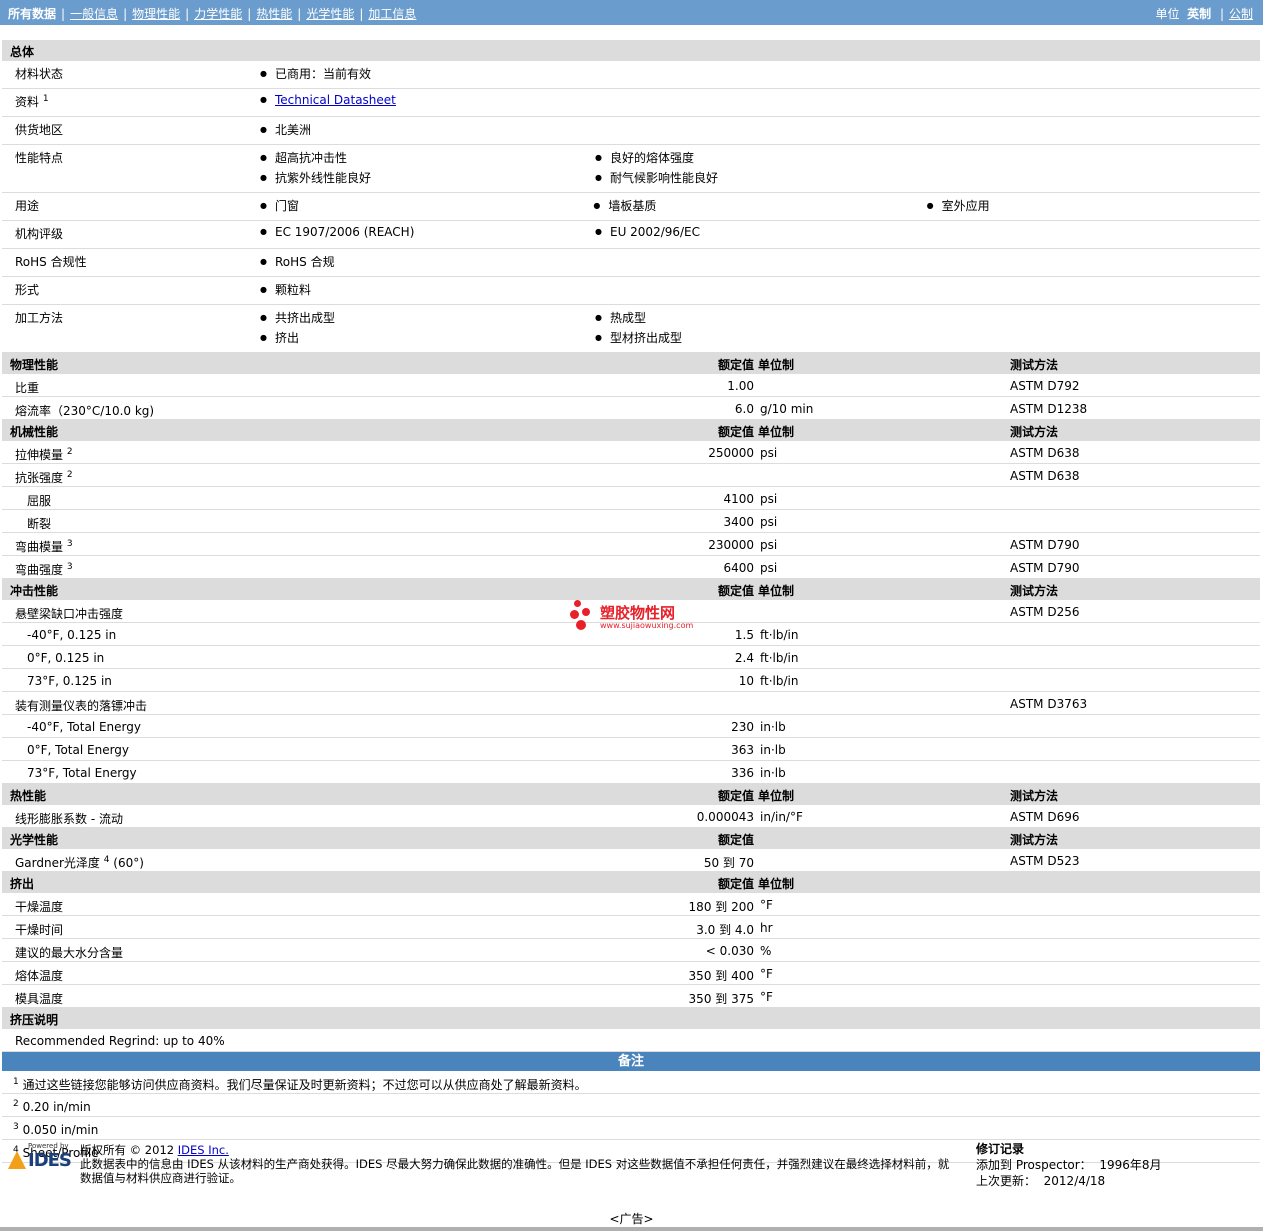 The height and width of the screenshot is (1231, 1263). What do you see at coordinates (766, 951) in the screenshot?
I see `property-unit: %` at bounding box center [766, 951].